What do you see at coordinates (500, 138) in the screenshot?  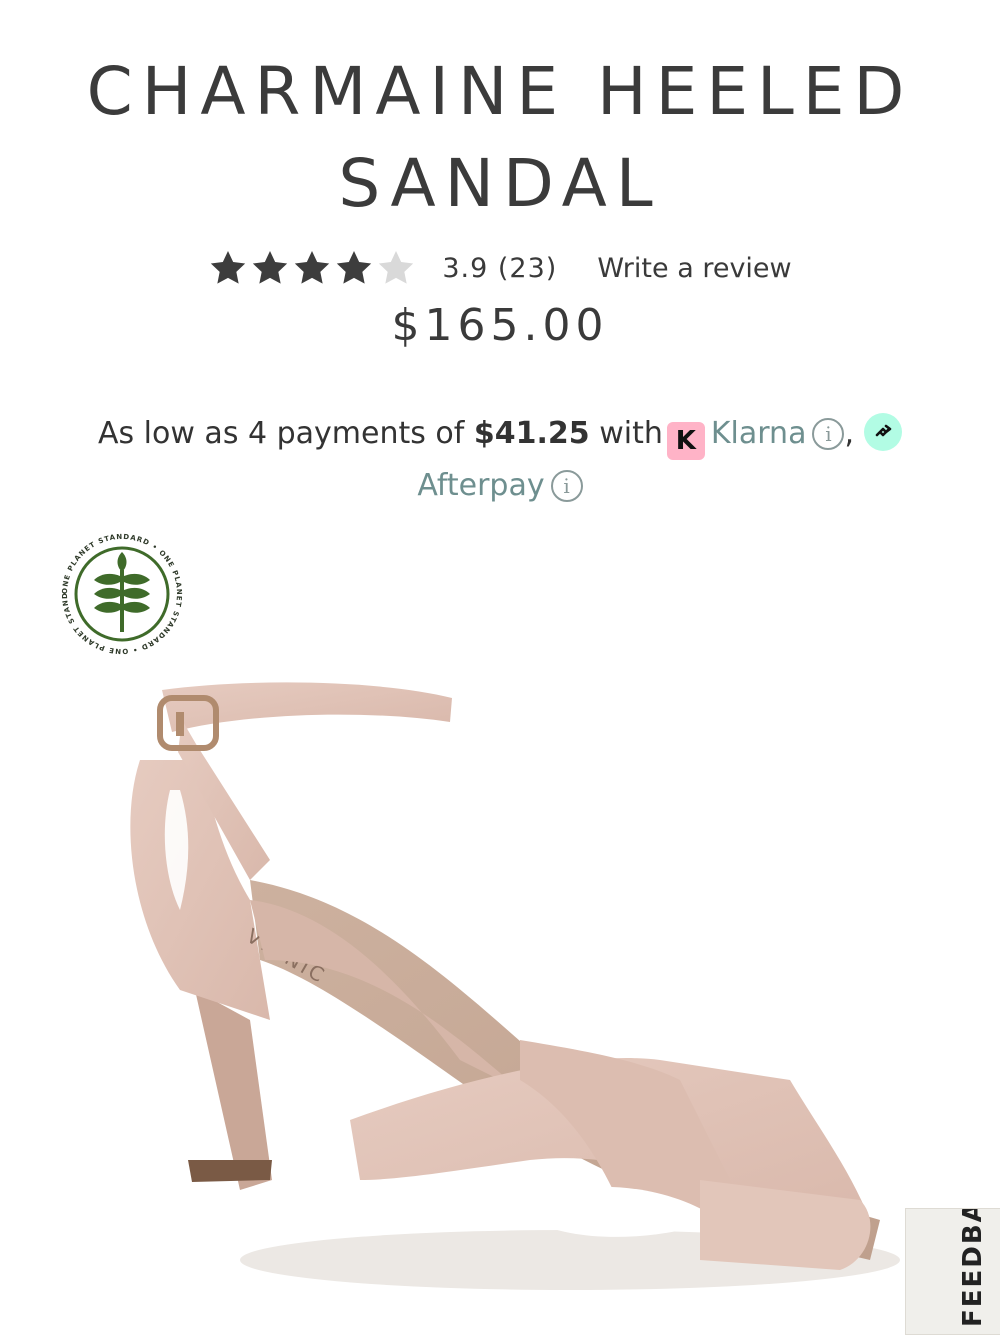 I see `product-title: CHARMAINE HEELED SANDAL` at bounding box center [500, 138].